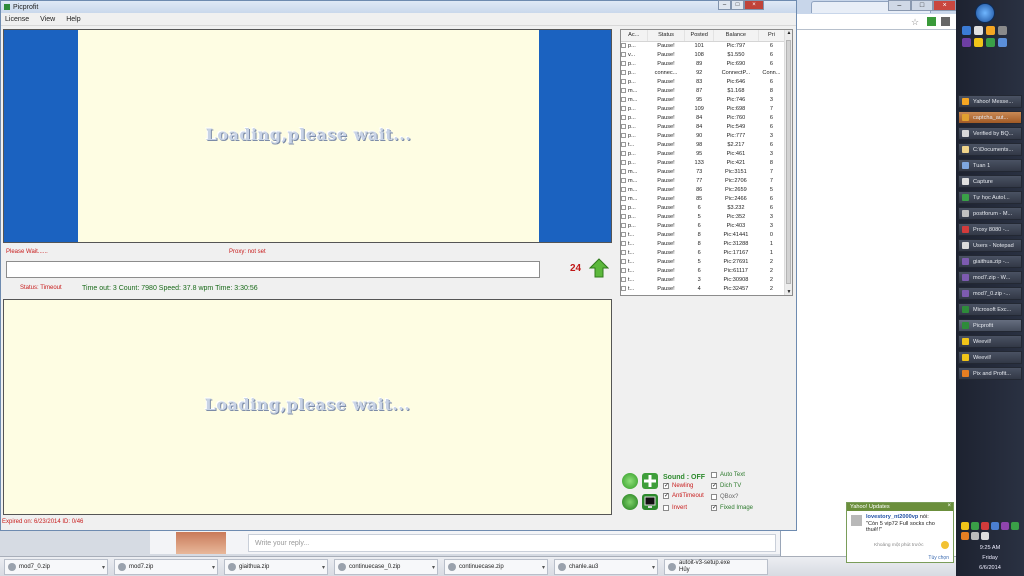 Image resolution: width=1024 pixels, height=576 pixels. Describe the element at coordinates (496, 567) in the screenshot. I see `download-item: continuecase.zip ▾` at that location.